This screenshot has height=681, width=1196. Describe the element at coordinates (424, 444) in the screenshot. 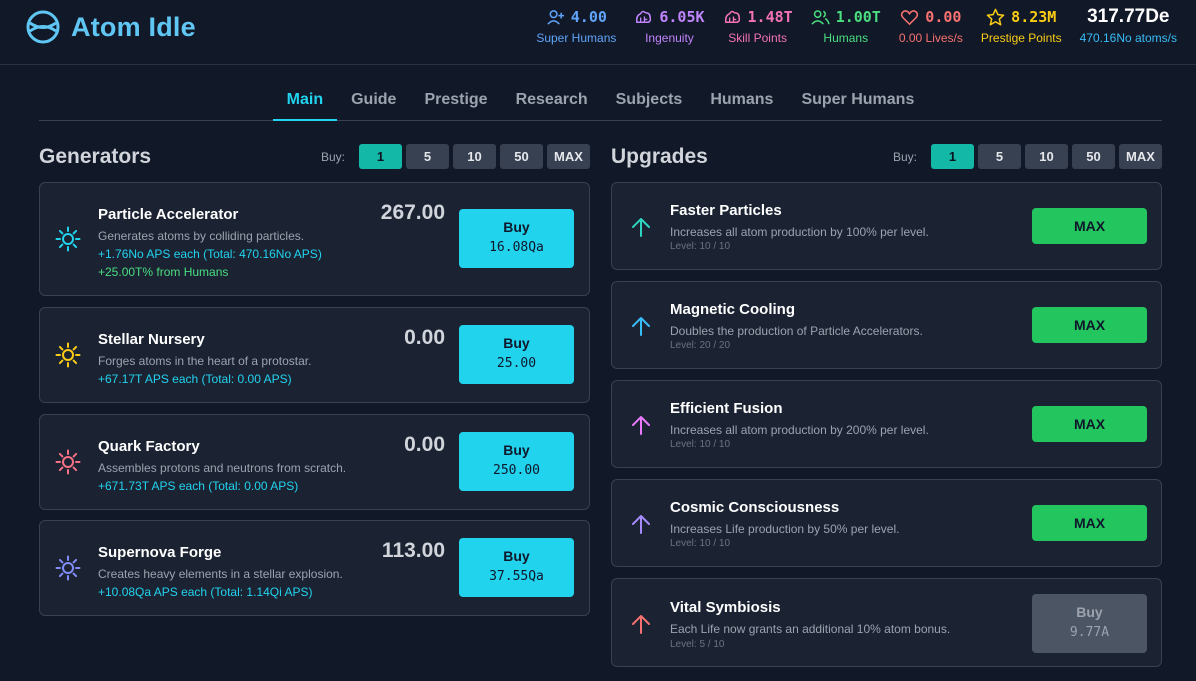

I see `generator-owned-count: 0.00` at that location.